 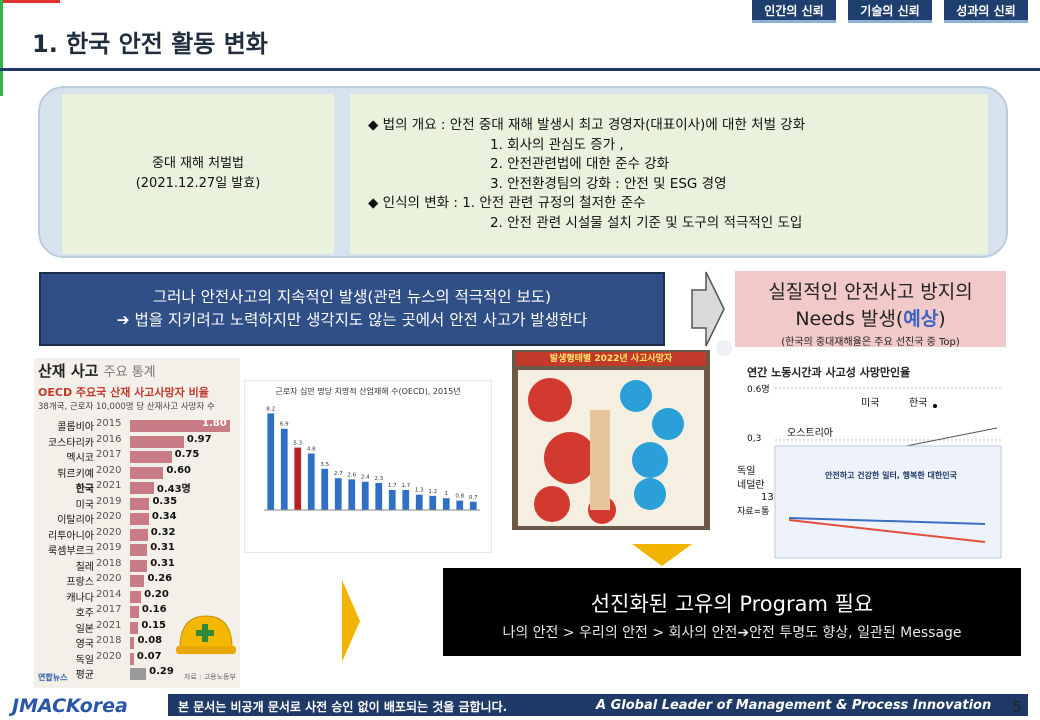 What do you see at coordinates (137, 504) in the screenshot?
I see `stat-row: 미국 2019 0.35` at bounding box center [137, 504].